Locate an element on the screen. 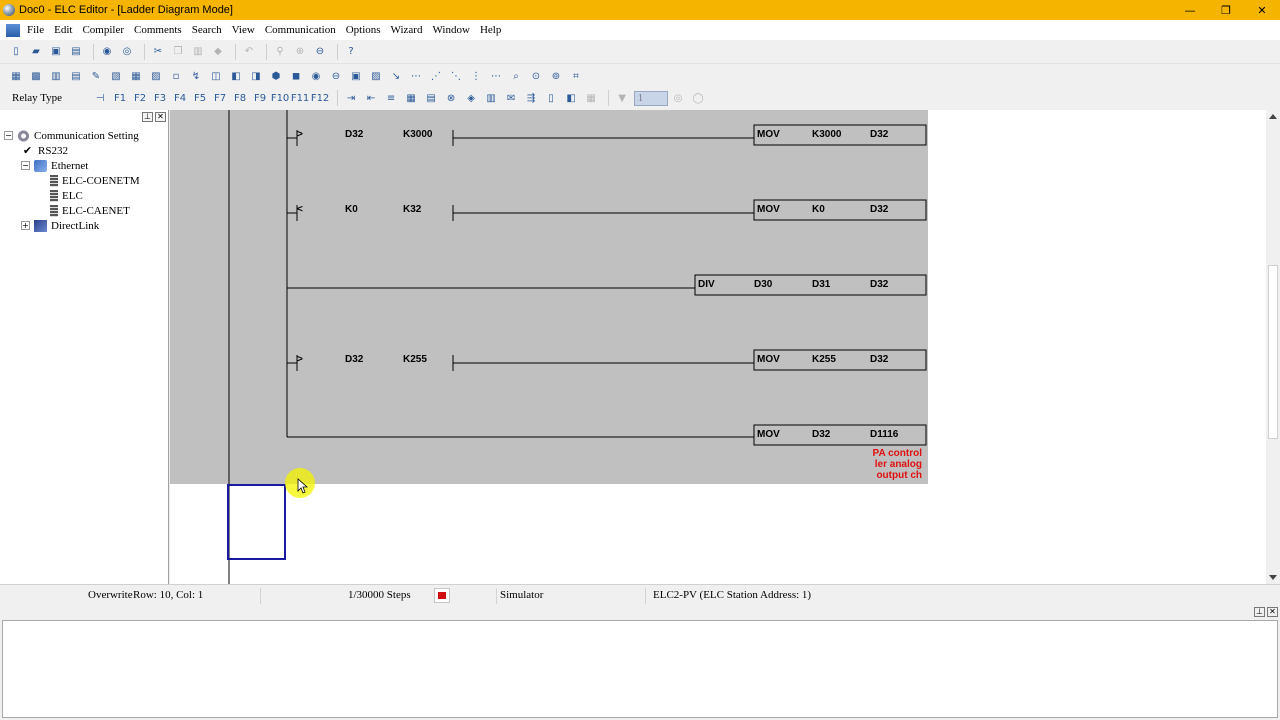 This screenshot has width=1280, height=720. relay-tool-15-icon: ⇤ is located at coordinates (371, 98).